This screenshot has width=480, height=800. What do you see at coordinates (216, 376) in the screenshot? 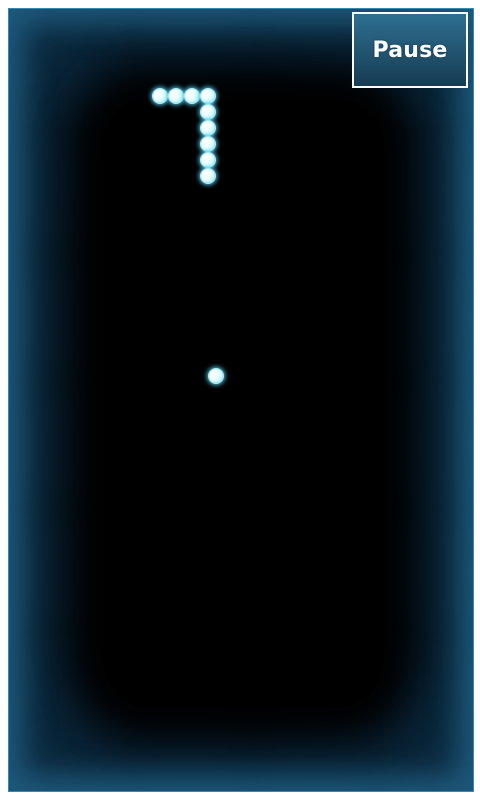
I see `food-dot` at bounding box center [216, 376].